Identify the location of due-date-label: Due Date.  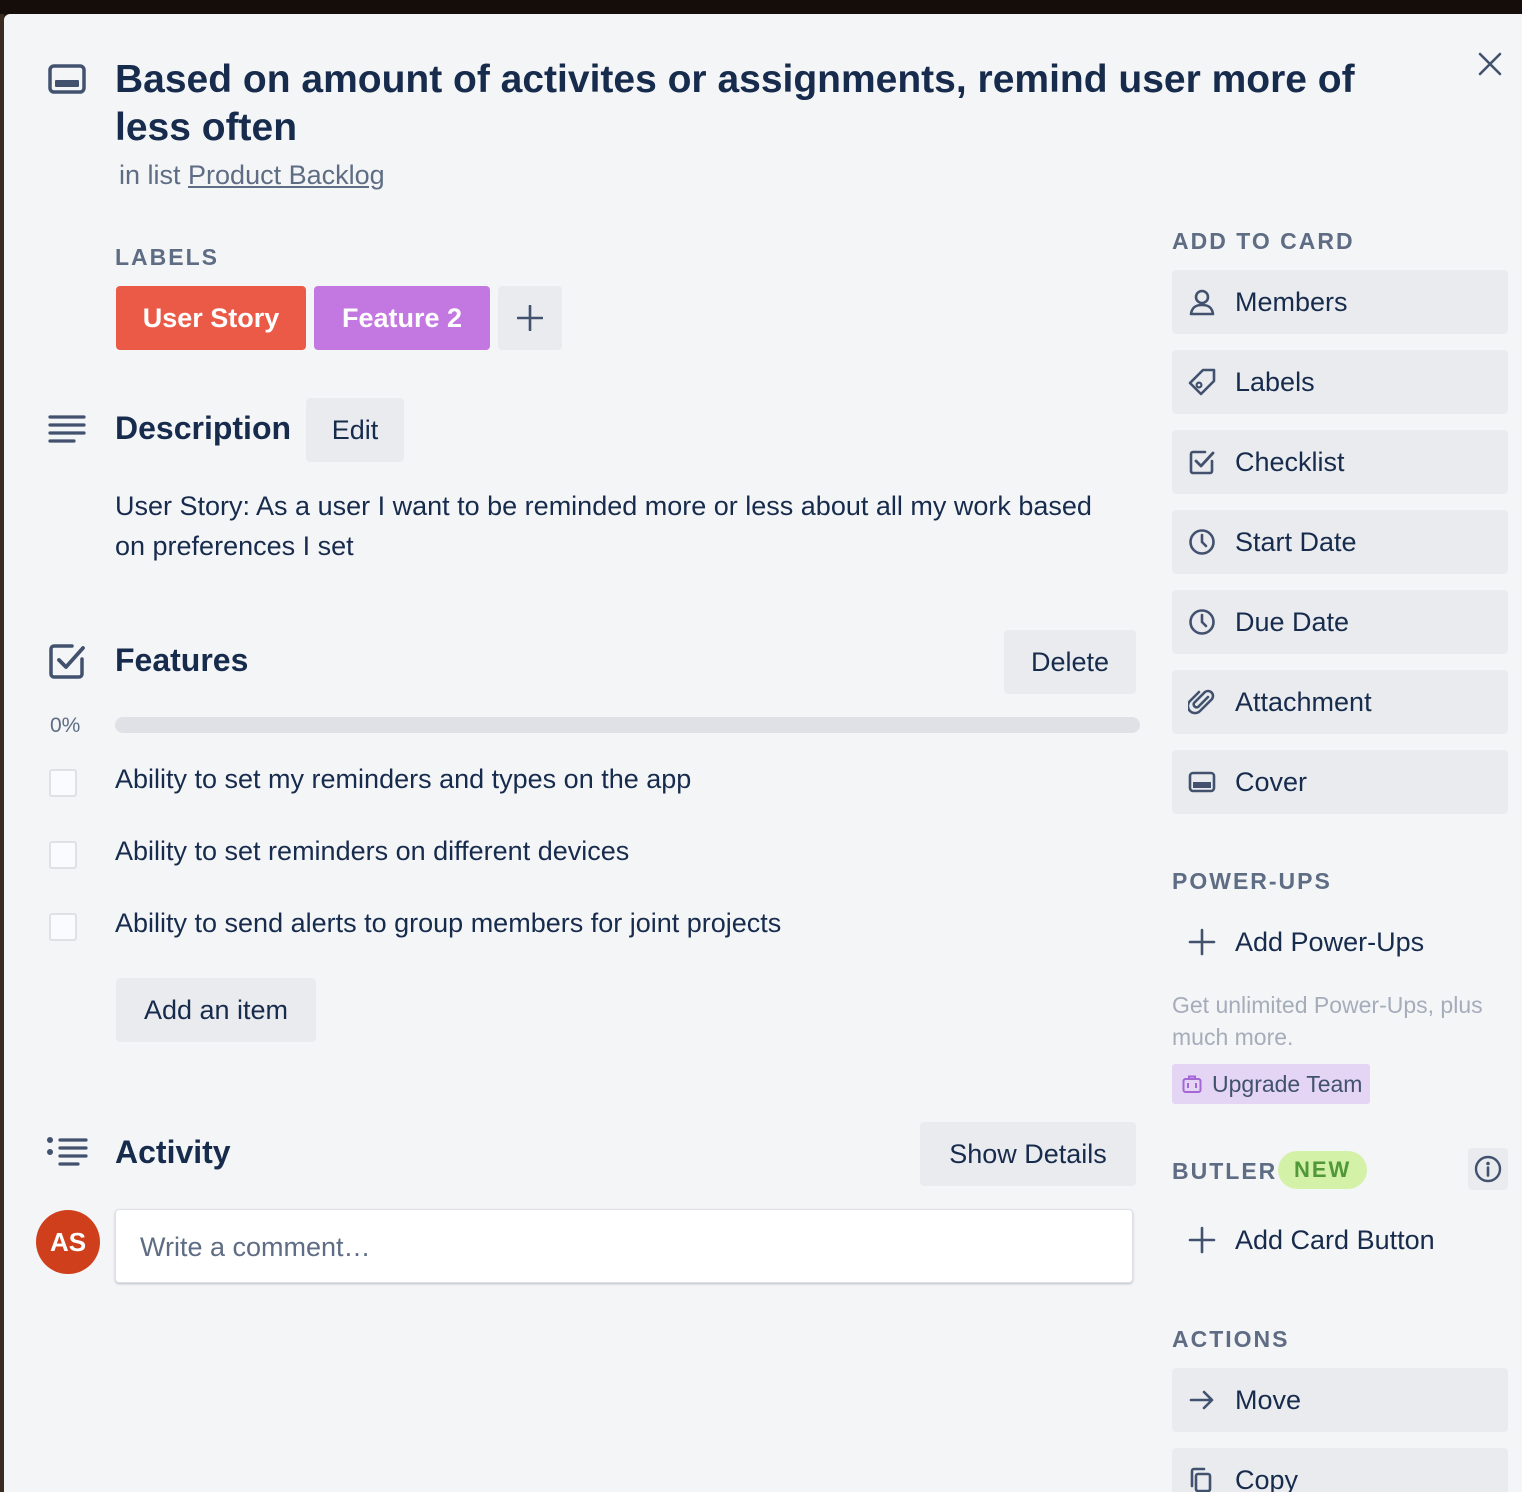
(1292, 622).